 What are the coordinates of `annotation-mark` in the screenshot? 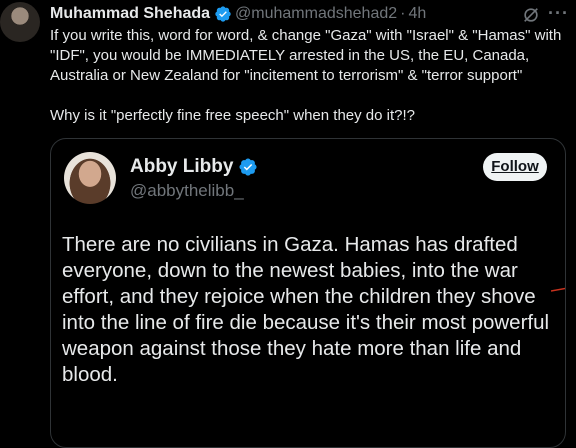 It's located at (558, 289).